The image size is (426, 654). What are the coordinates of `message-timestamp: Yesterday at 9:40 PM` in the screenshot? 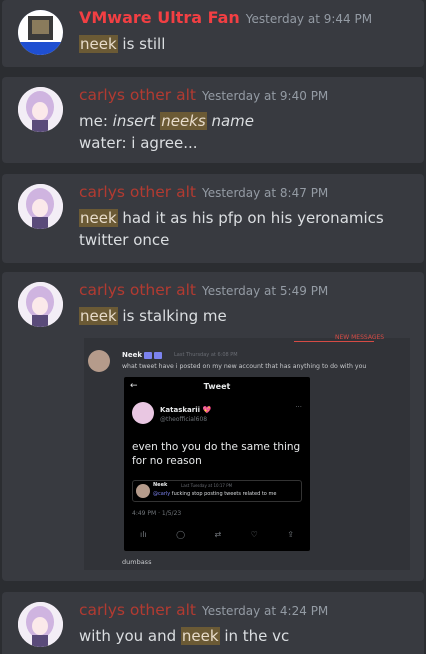 It's located at (265, 96).